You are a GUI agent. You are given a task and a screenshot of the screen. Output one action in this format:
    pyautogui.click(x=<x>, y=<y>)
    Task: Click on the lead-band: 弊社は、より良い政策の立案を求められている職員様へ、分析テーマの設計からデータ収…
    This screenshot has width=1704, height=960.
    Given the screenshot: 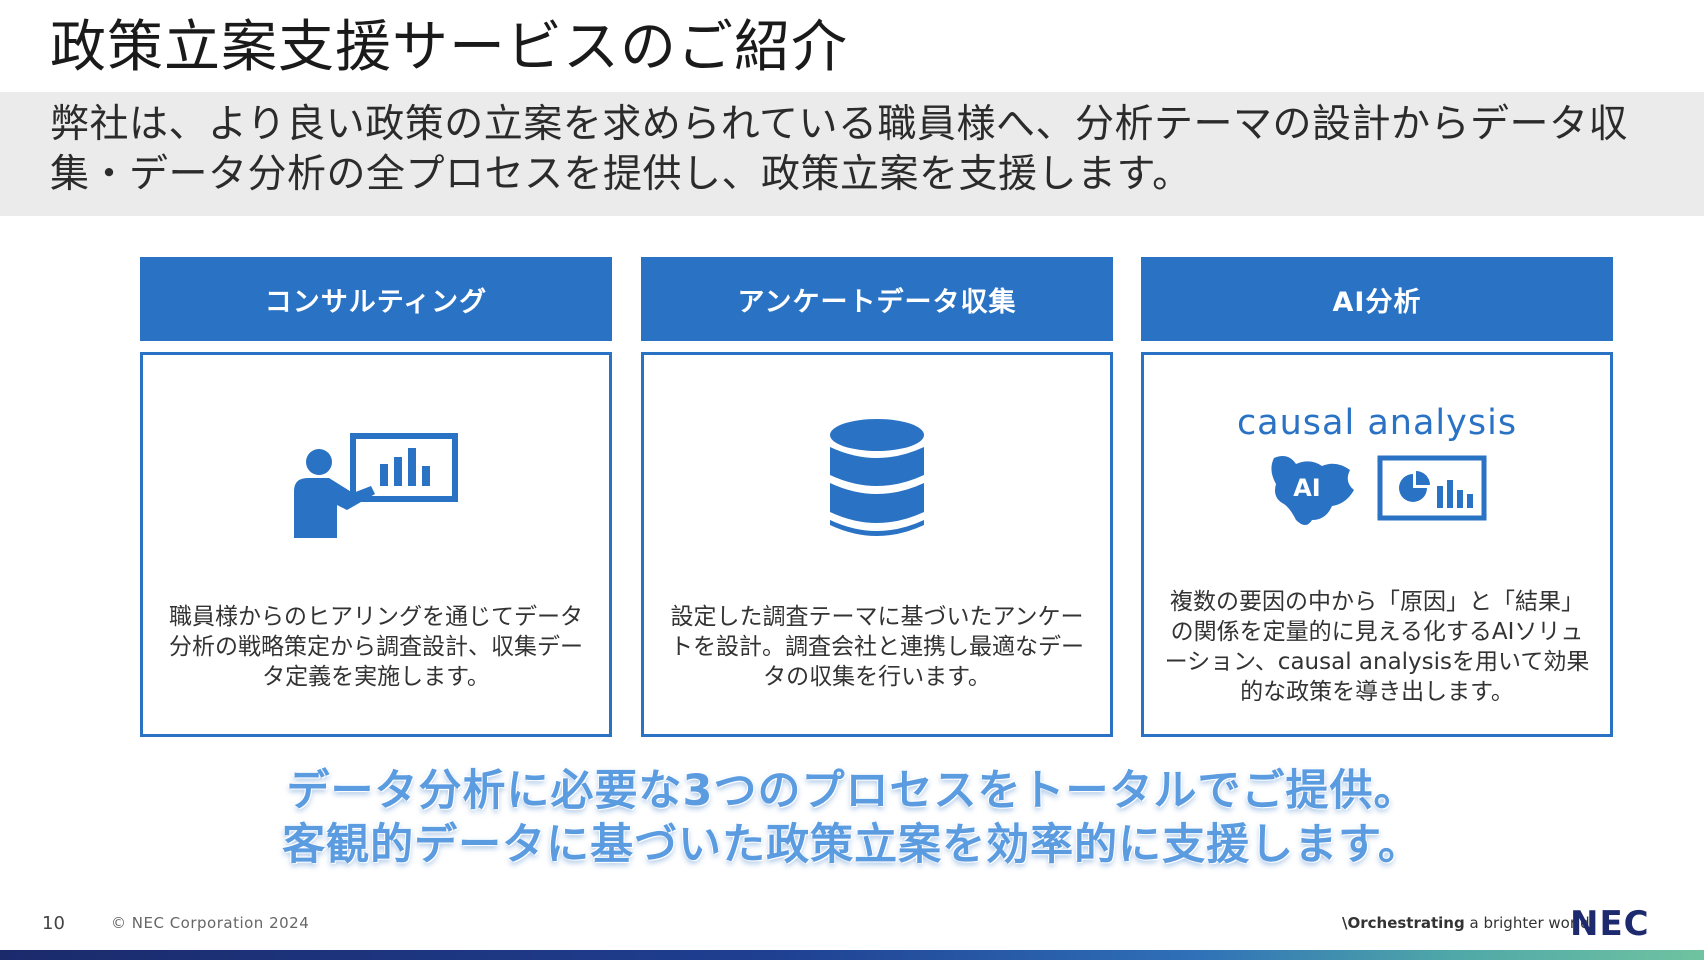 What is the action you would take?
    pyautogui.click(x=852, y=154)
    